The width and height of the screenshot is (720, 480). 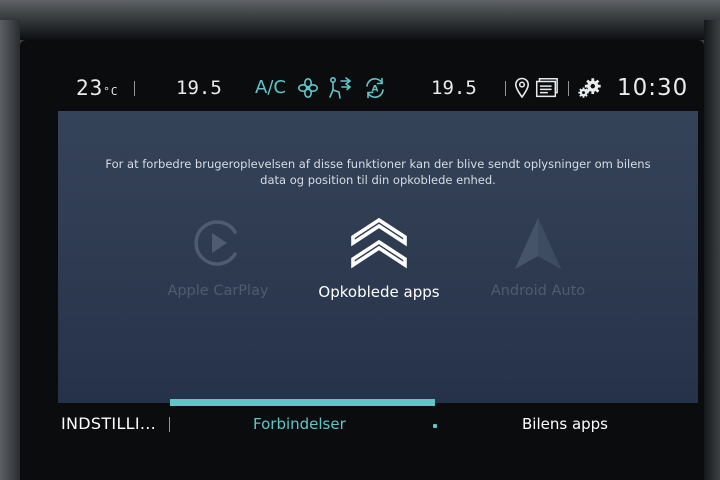 I want to click on ac-button: A/C, so click(x=270, y=88).